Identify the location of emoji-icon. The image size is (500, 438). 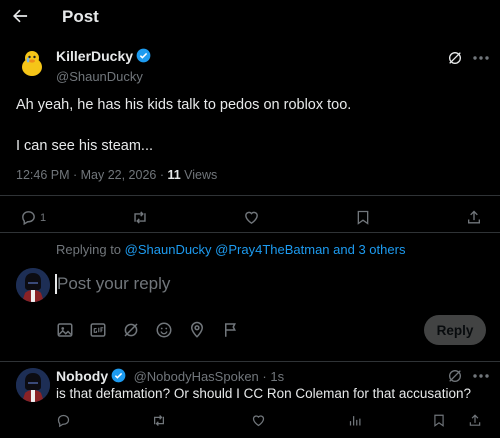
(164, 330).